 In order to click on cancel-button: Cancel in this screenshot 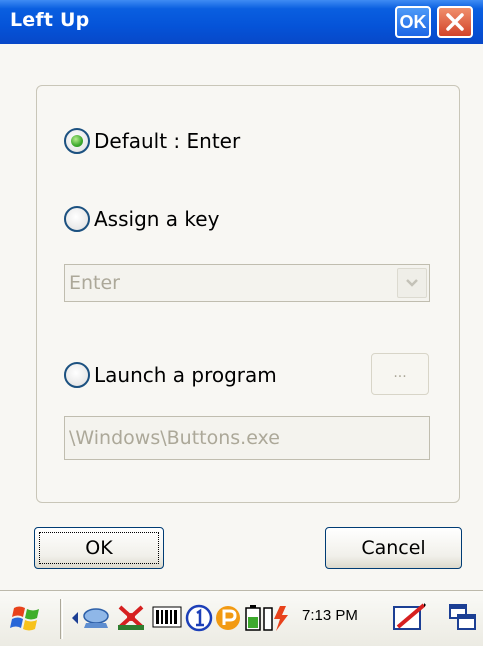, I will do `click(393, 548)`.